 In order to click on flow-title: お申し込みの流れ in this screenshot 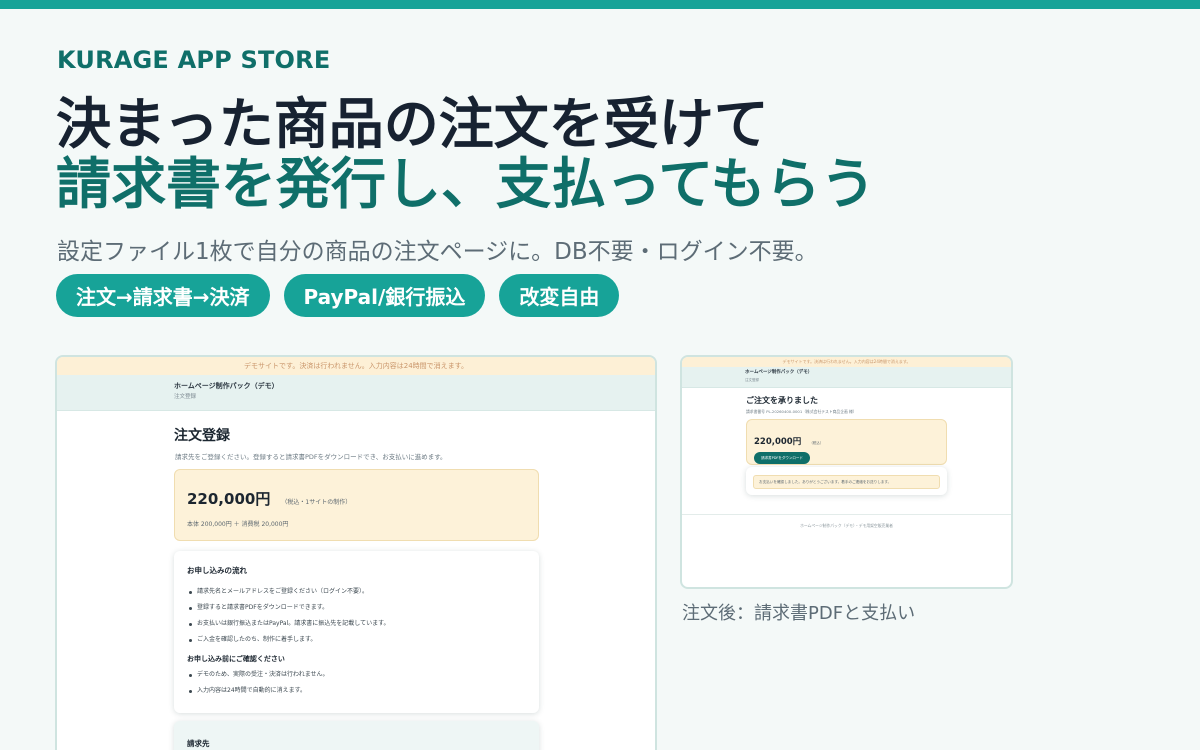, I will do `click(217, 570)`.